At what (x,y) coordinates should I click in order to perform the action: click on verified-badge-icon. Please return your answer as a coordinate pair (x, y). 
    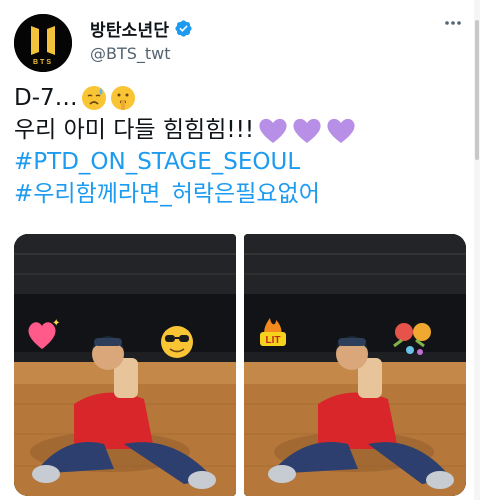
    Looking at the image, I should click on (183, 28).